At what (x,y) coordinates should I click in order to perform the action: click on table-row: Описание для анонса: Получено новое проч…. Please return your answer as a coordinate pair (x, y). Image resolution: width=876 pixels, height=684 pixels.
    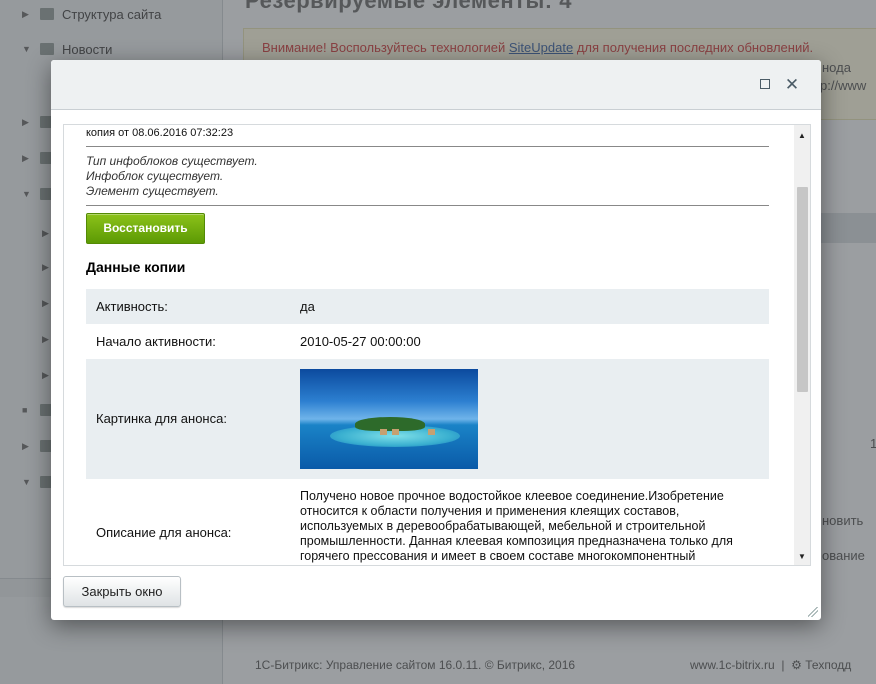
    Looking at the image, I should click on (427, 522).